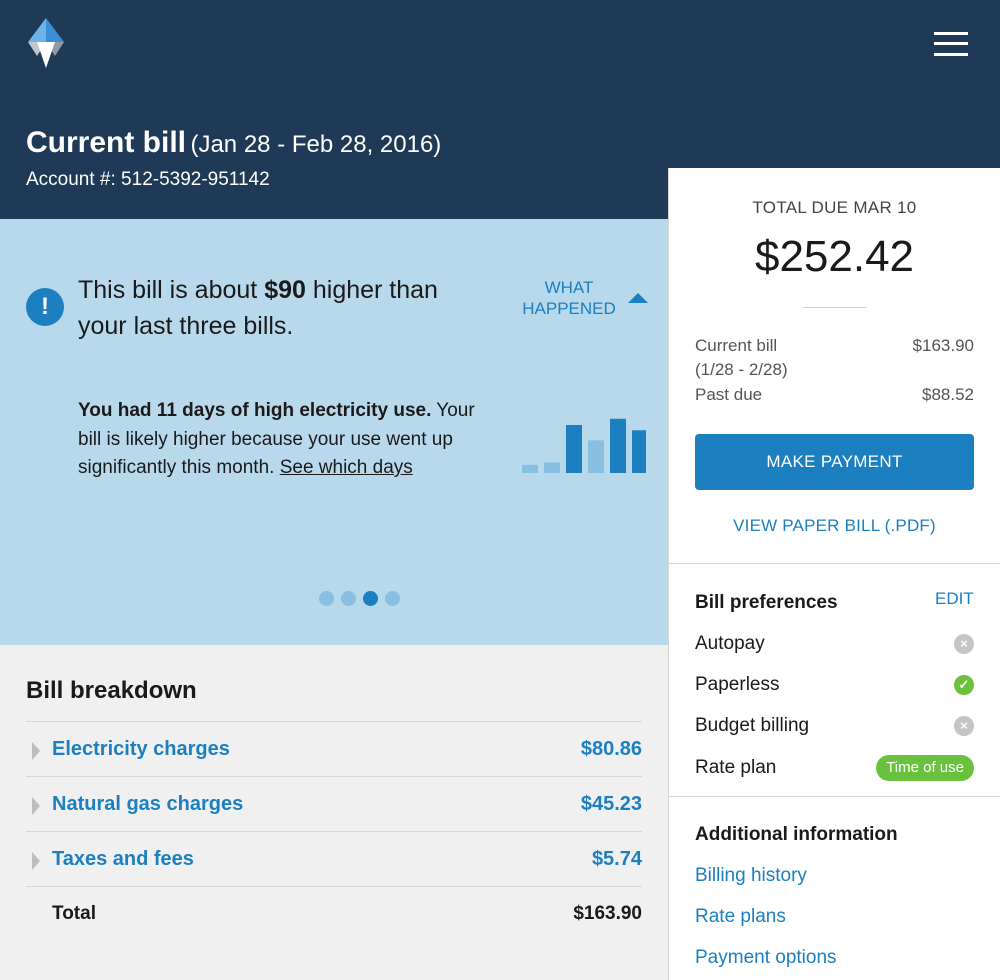 The image size is (1000, 980). I want to click on pref-label: Paperless, so click(737, 684).